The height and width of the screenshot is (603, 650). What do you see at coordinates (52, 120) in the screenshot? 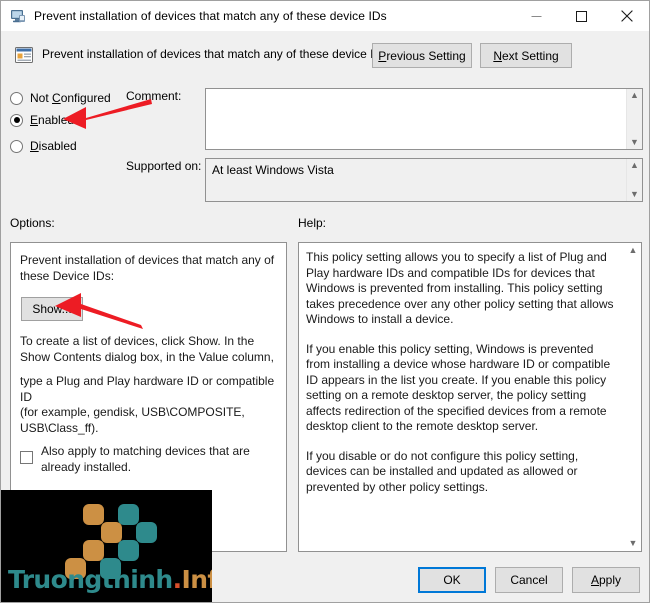
I see `radio-enabled-label: Enabled` at bounding box center [52, 120].